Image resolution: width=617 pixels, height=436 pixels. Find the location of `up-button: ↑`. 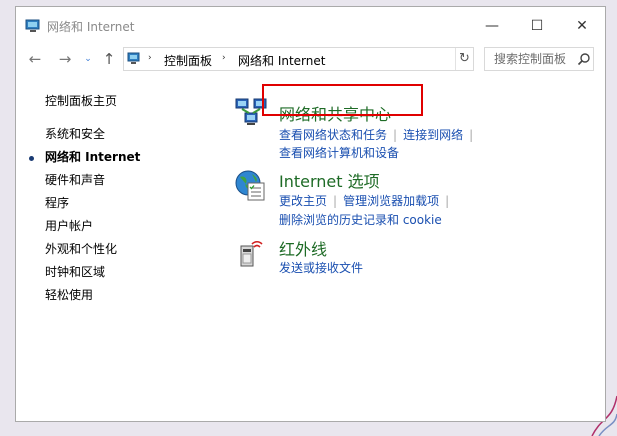

up-button: ↑ is located at coordinates (109, 59).